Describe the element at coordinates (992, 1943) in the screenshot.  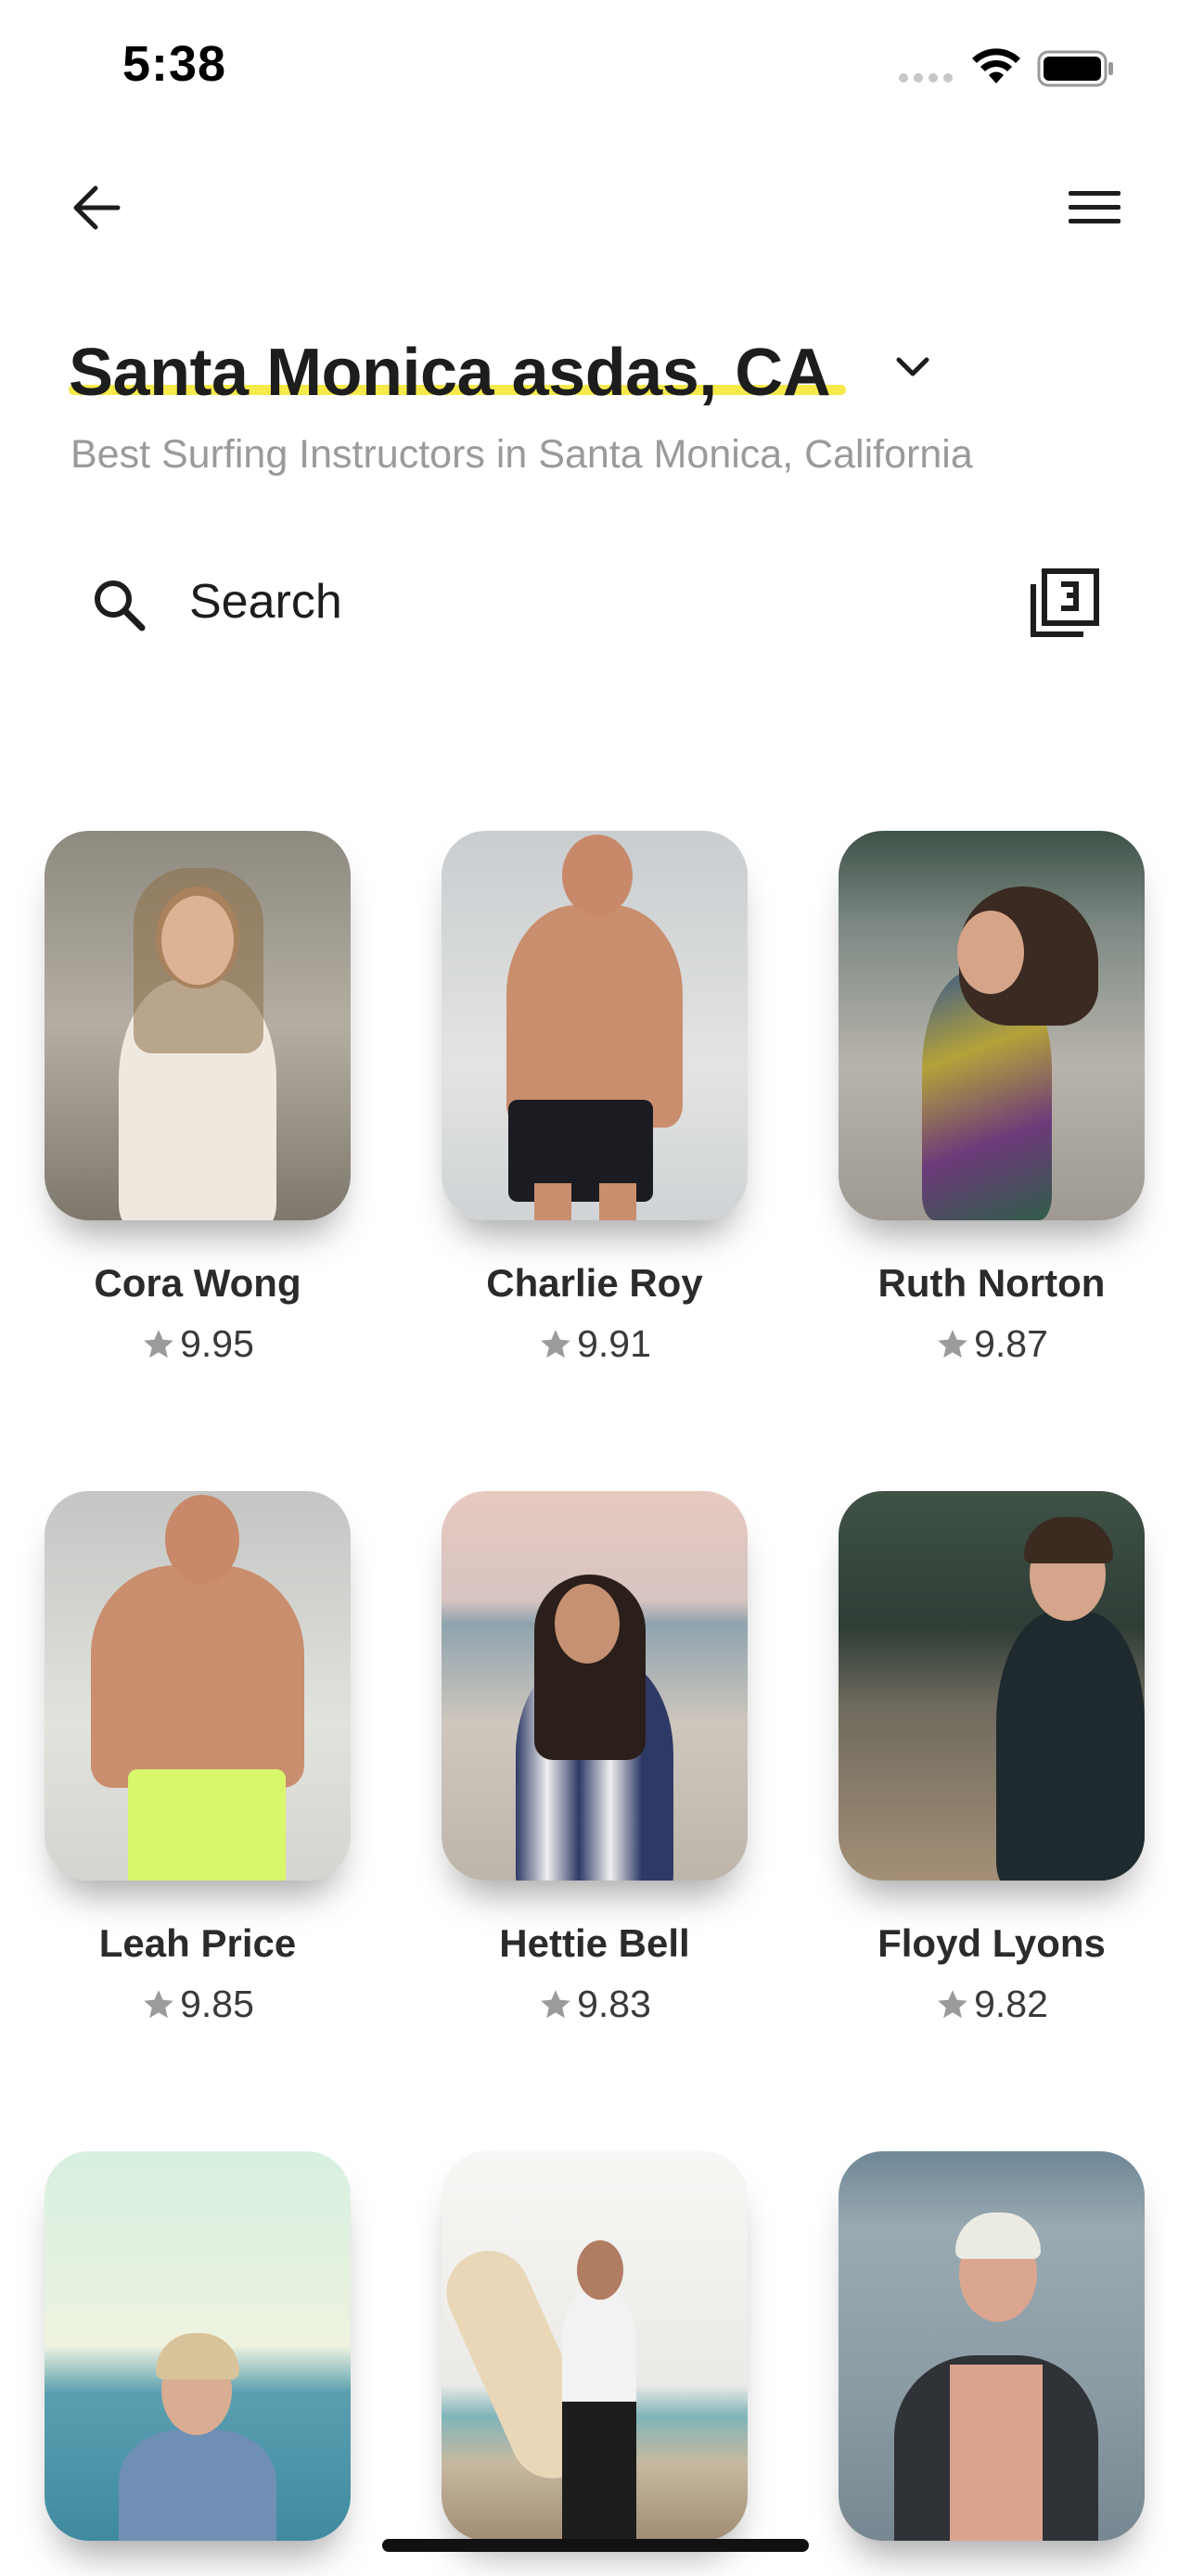
I see `instructor-name: Floyd Lyons` at that location.